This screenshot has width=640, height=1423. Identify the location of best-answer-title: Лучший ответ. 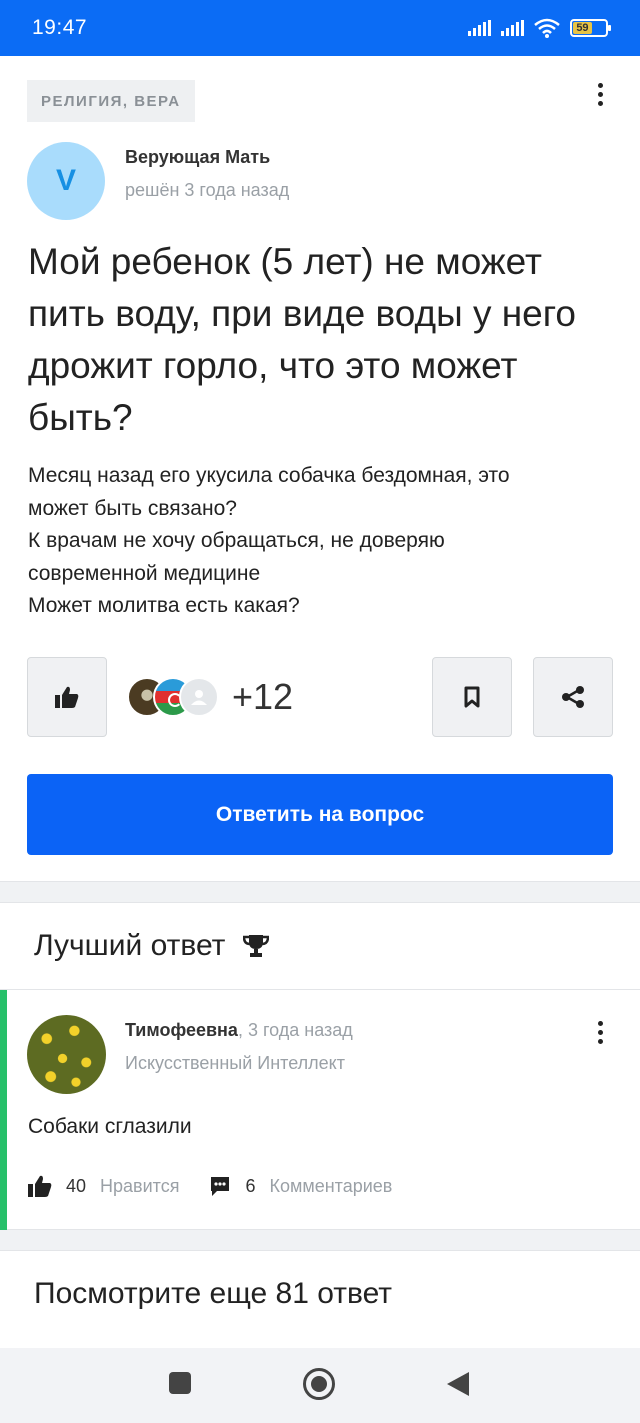
(130, 945).